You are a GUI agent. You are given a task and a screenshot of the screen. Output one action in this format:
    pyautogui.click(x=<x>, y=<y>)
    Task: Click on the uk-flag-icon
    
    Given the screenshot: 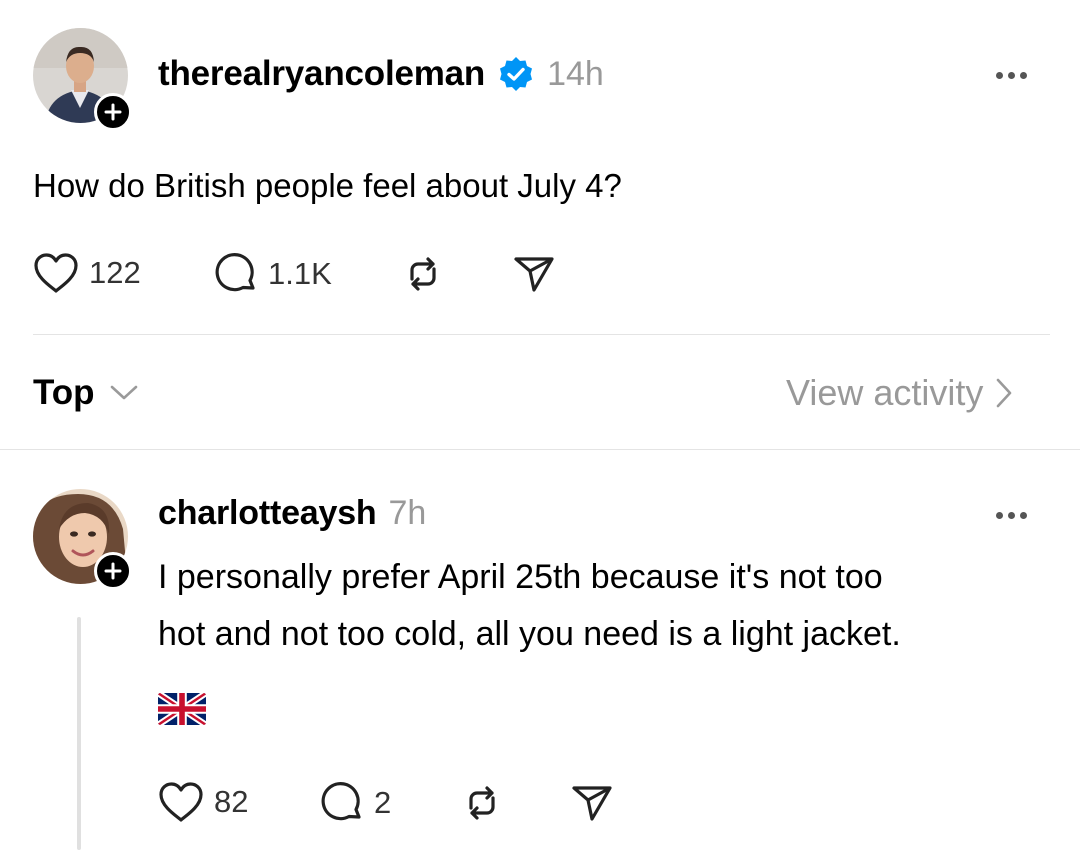 What is the action you would take?
    pyautogui.click(x=182, y=711)
    